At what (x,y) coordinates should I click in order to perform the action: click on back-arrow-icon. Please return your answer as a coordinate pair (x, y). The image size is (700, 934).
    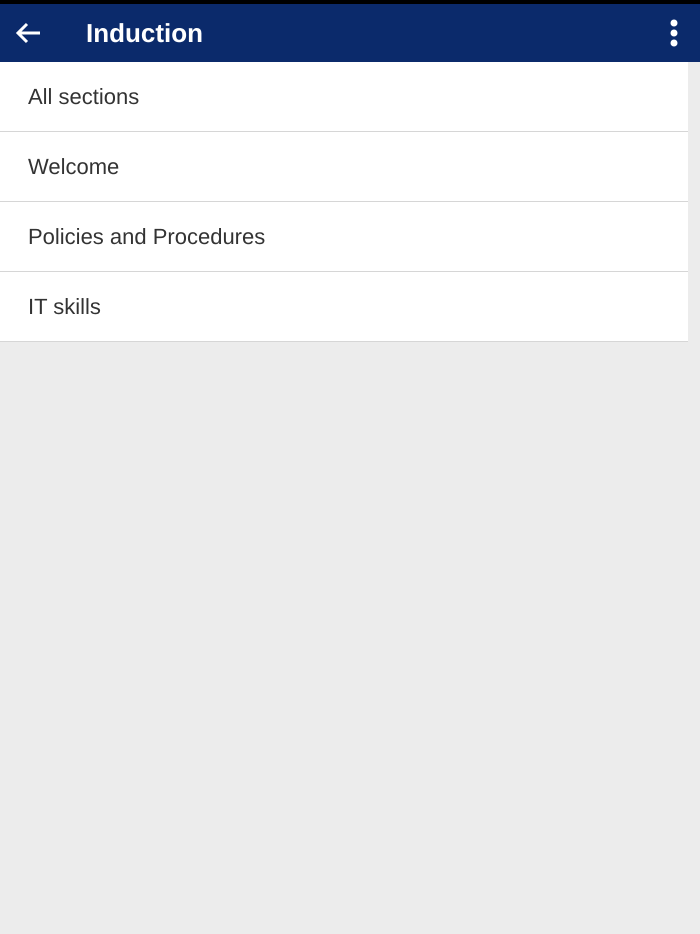
    Looking at the image, I should click on (28, 33).